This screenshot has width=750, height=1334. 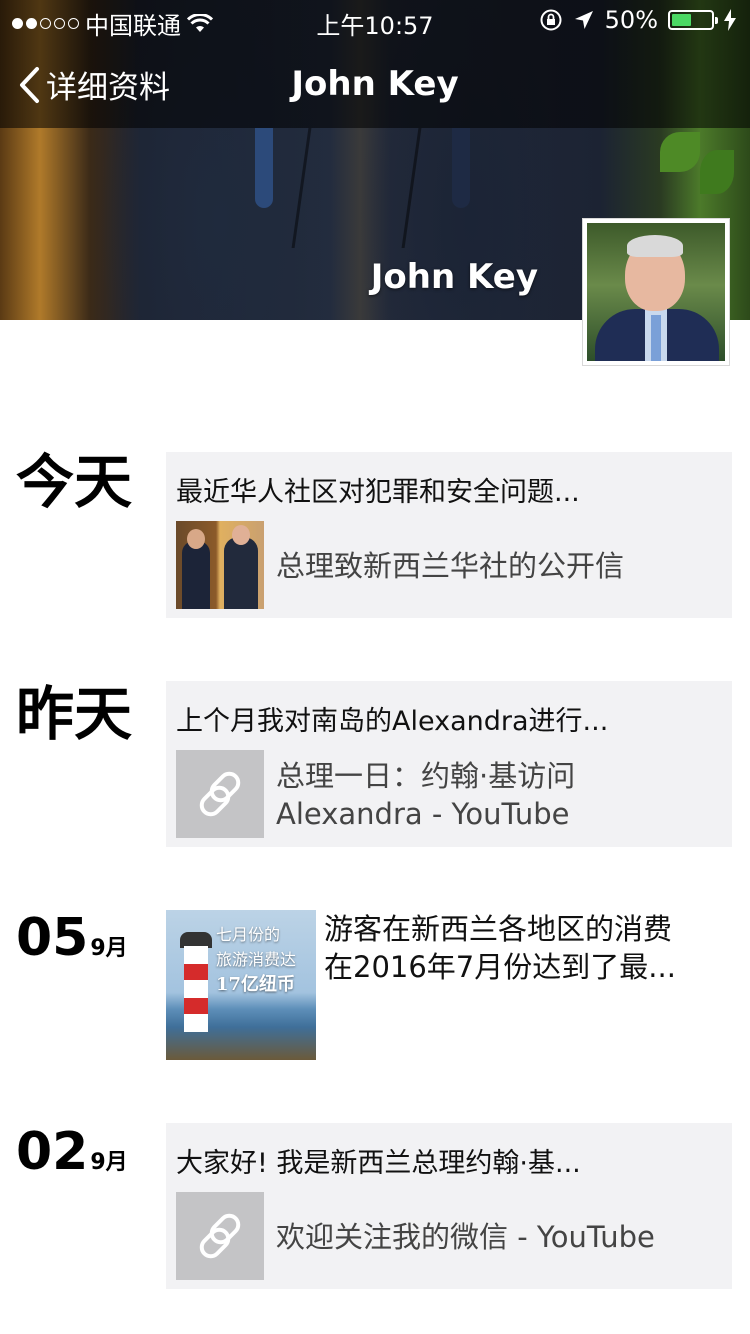 I want to click on photo-caption-line: 七月份的, so click(x=248, y=934).